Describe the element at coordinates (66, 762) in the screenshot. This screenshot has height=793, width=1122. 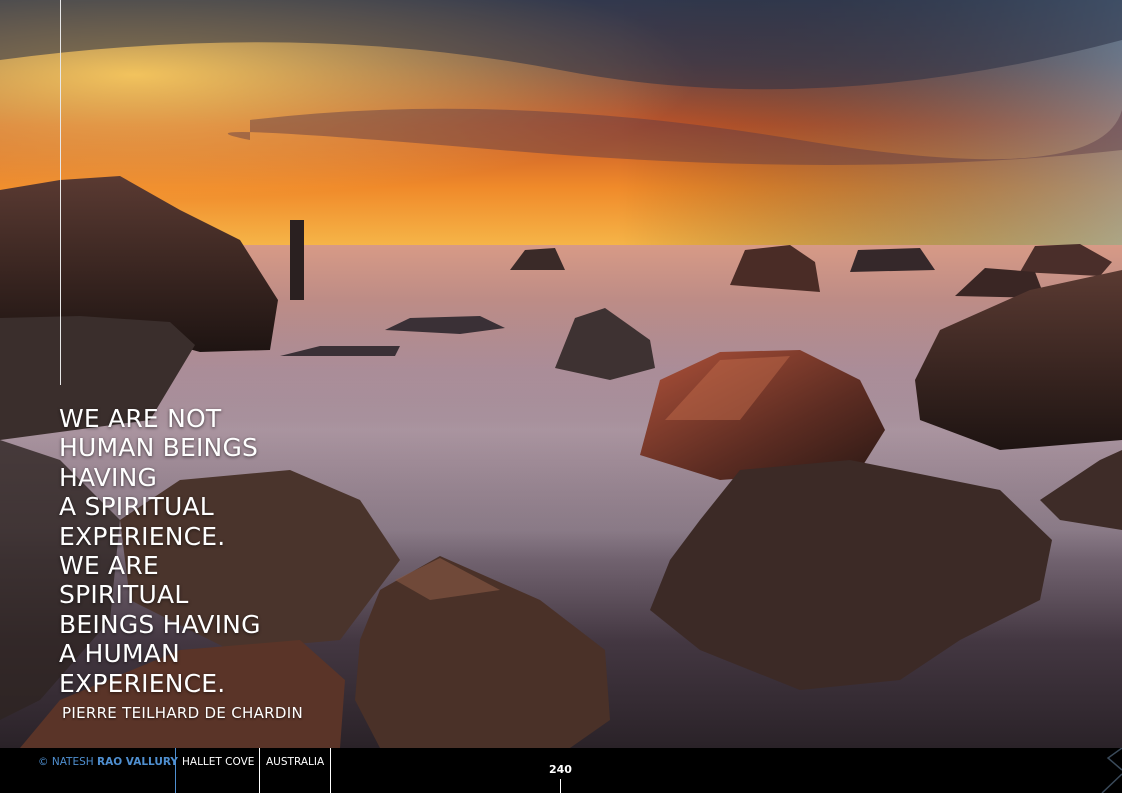
I see `credit-prefix: © NATESH` at that location.